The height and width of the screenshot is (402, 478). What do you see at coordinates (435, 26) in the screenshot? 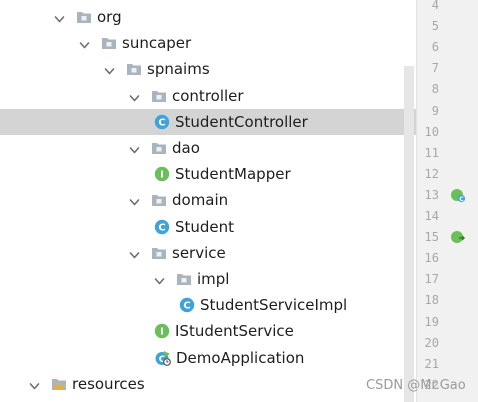
I see `line-number: 5` at bounding box center [435, 26].